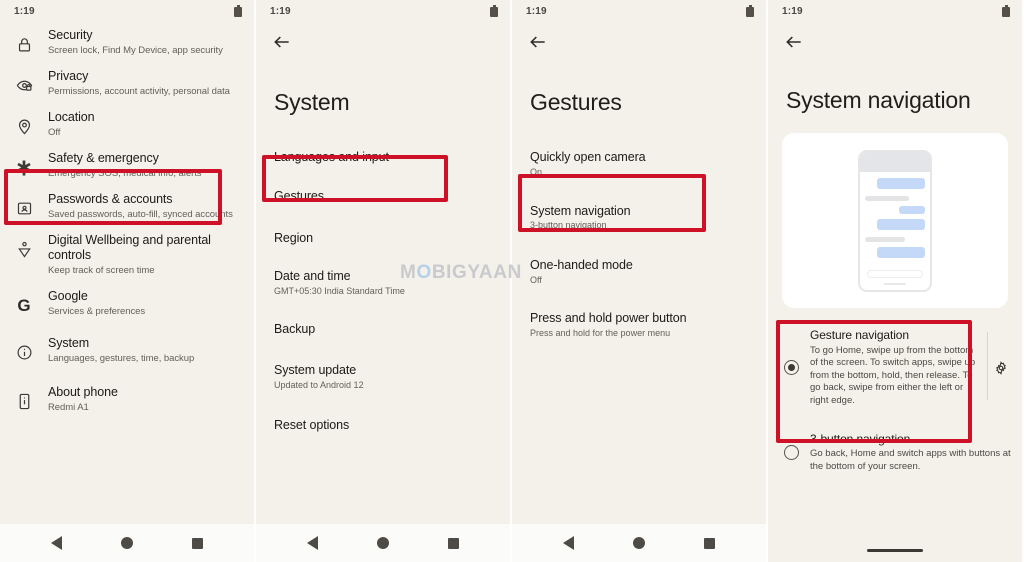  Describe the element at coordinates (576, 102) in the screenshot. I see `page-title: Gestures` at that location.